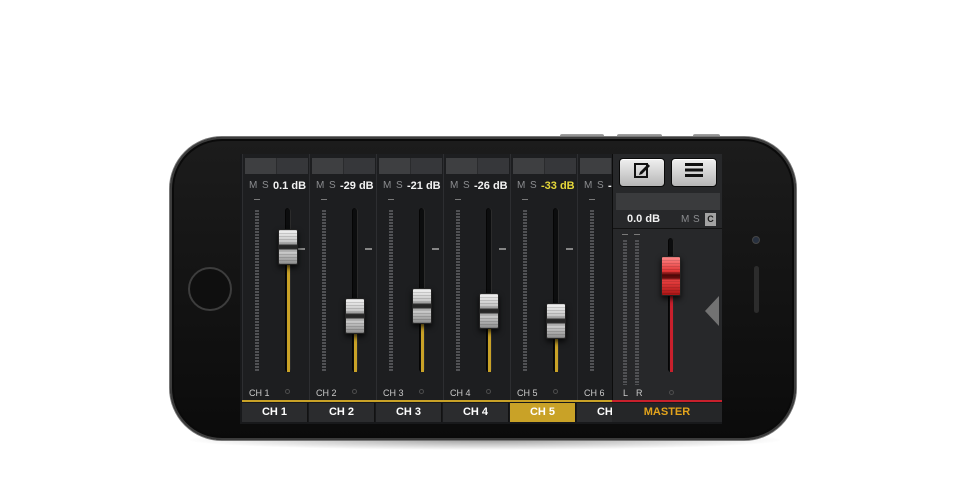 The height and width of the screenshot is (480, 960). I want to click on home-button, so click(210, 289).